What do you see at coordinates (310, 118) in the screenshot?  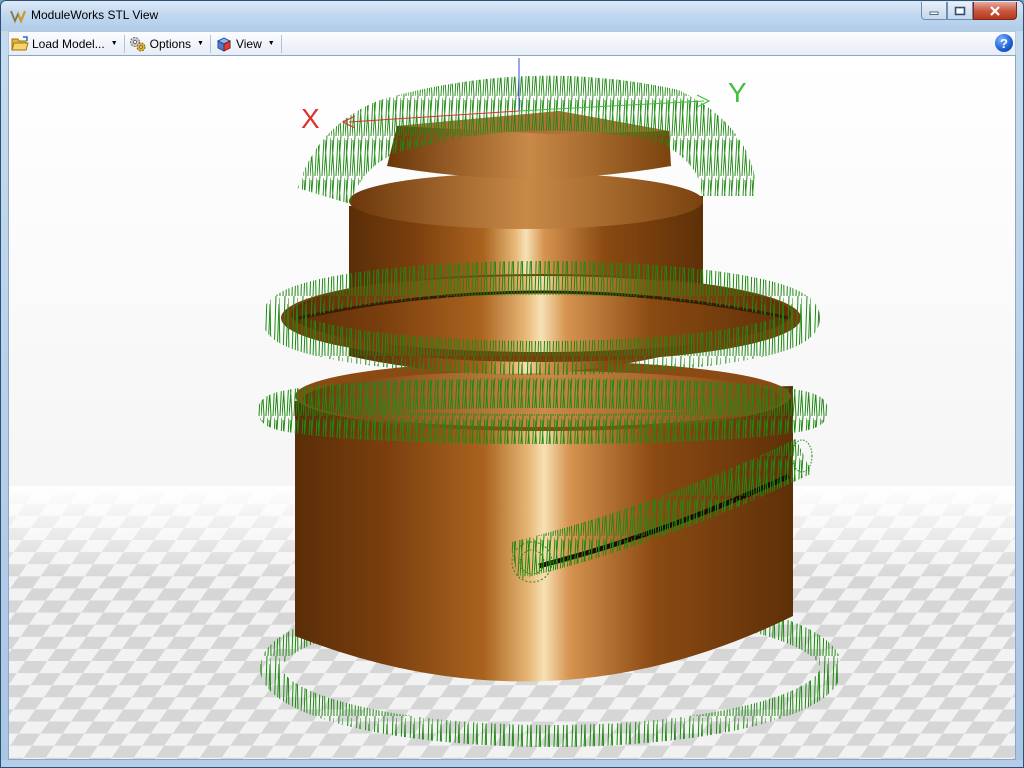 I see `x-axis-label: X` at bounding box center [310, 118].